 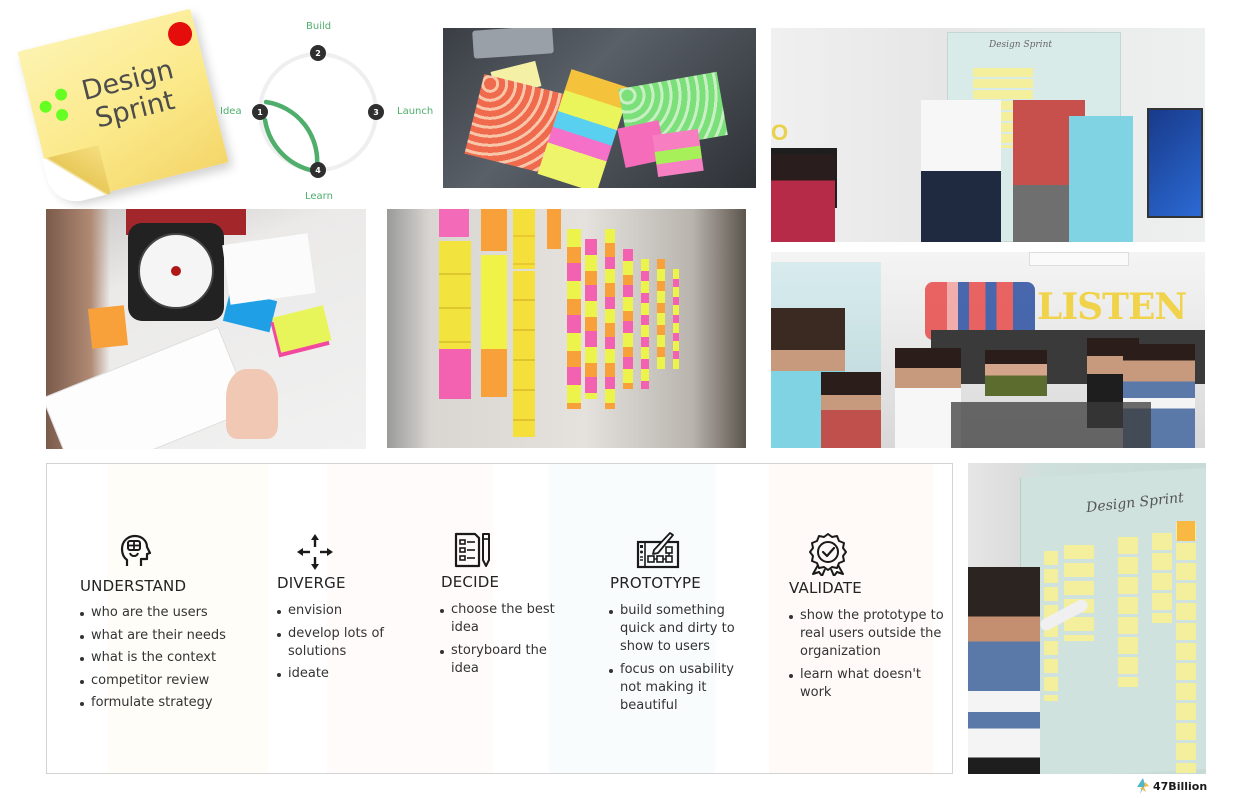 I want to click on phase-item: storyboard the idea, so click(x=504, y=660).